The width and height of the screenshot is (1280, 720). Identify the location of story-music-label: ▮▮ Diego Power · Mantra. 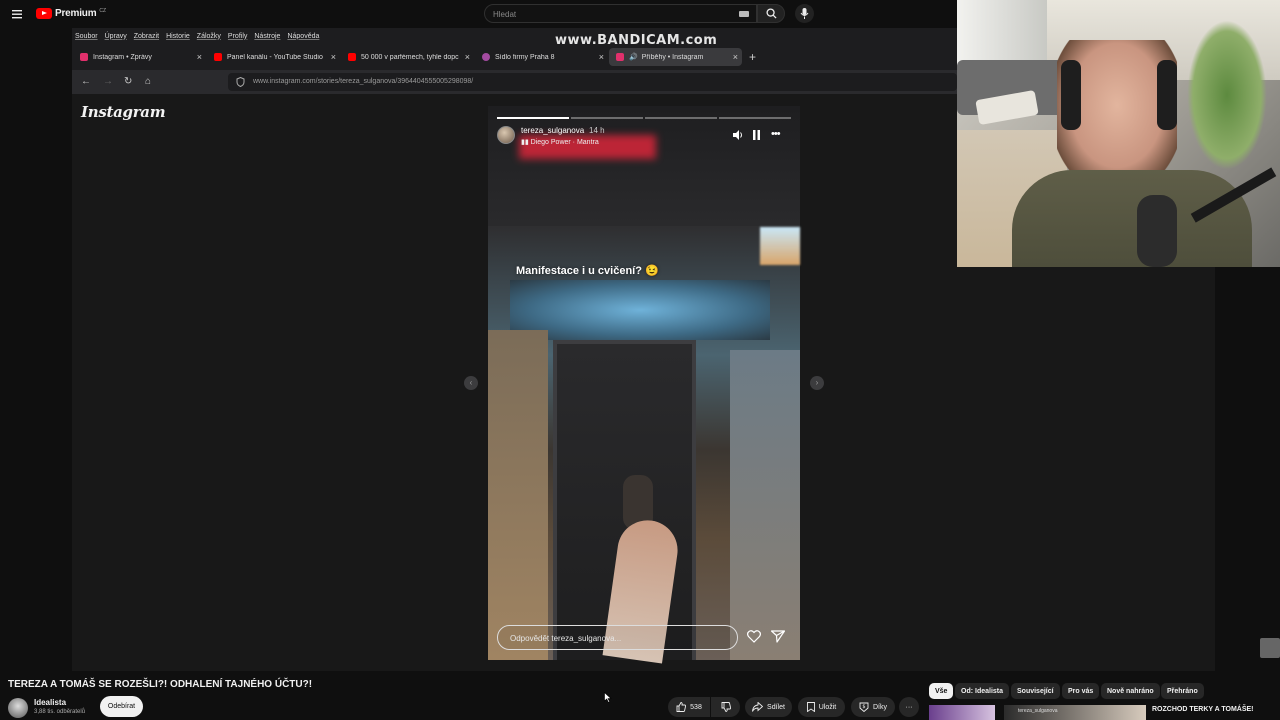
(560, 142).